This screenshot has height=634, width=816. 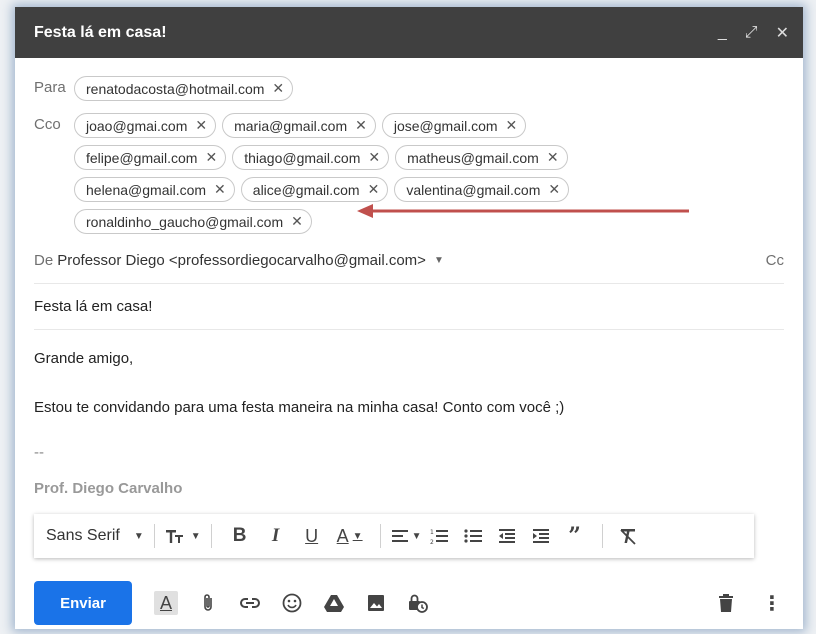 I want to click on recipient-email: felipe@gmail.com, so click(x=142, y=157).